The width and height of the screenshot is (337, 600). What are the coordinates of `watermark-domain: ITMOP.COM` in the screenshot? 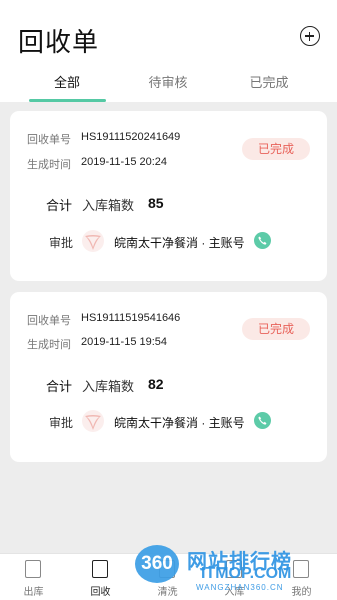 It's located at (246, 573).